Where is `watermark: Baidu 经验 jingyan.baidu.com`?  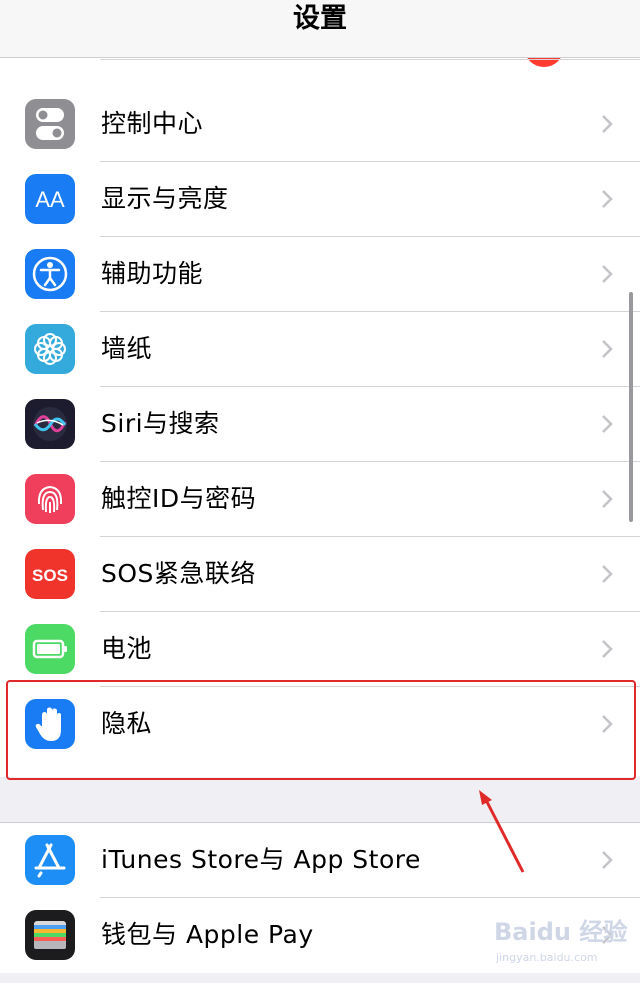
watermark: Baidu 经验 jingyan.baidu.com is located at coordinates (561, 941).